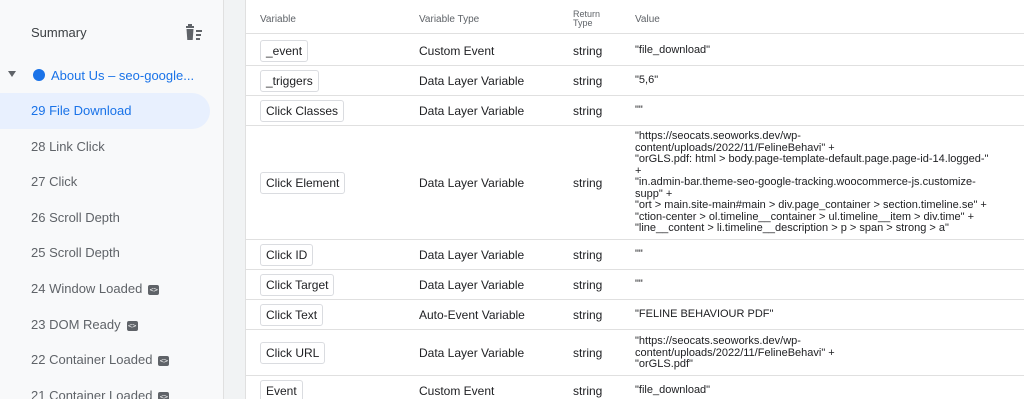 This screenshot has height=399, width=1024. I want to click on variable-name-chip: Click Classes, so click(302, 111).